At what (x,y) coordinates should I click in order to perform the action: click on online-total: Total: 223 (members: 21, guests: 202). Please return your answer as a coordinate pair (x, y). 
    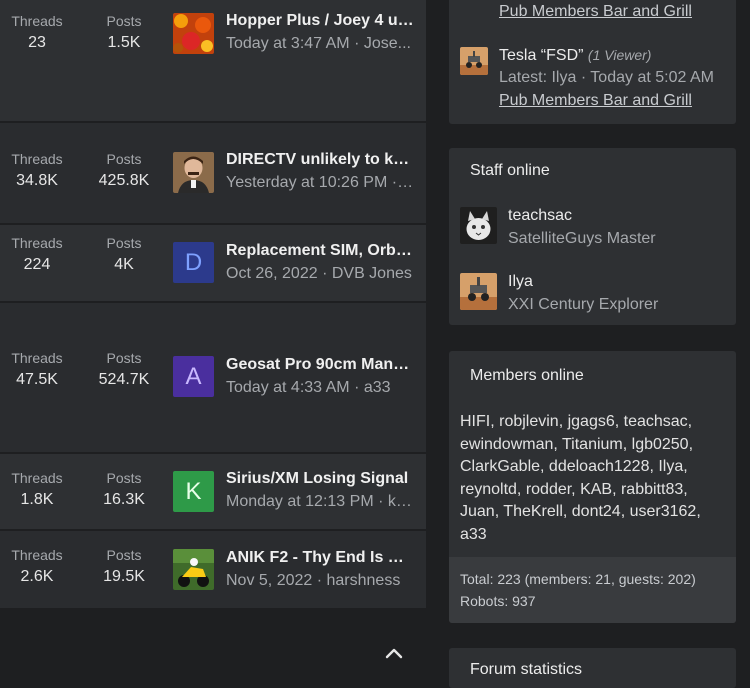
    Looking at the image, I should click on (578, 579).